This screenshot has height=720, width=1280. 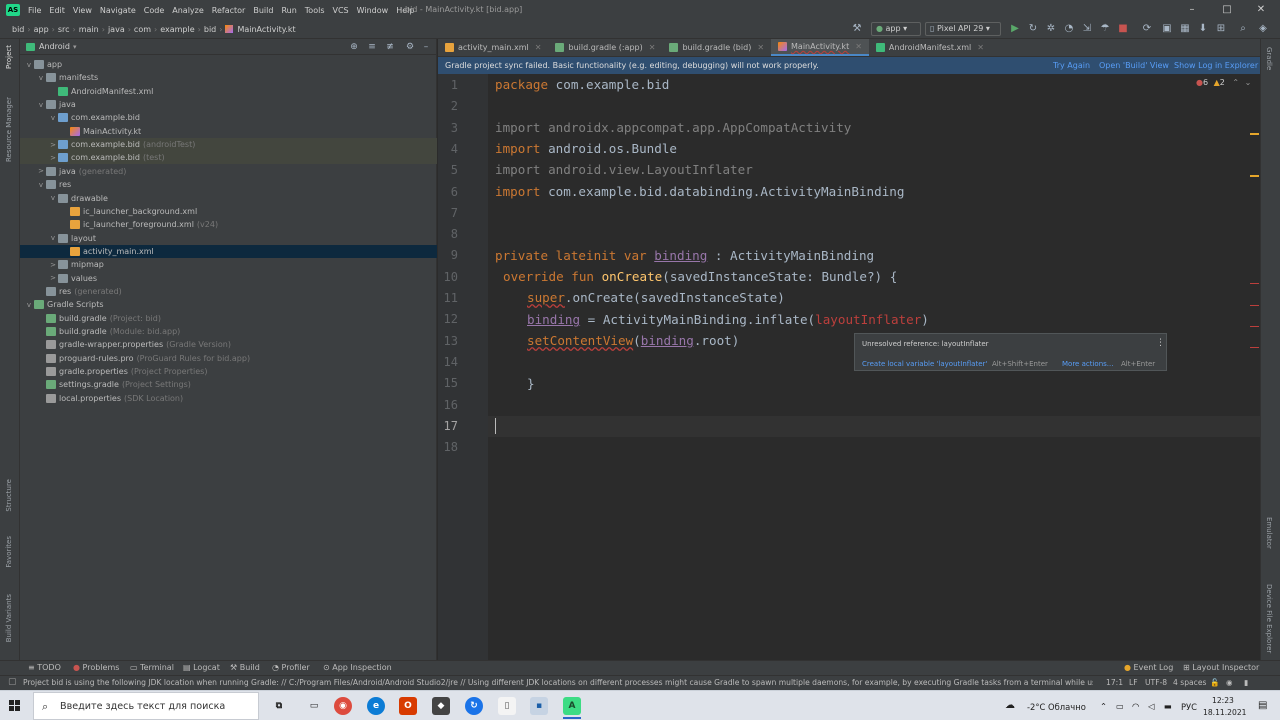 I want to click on tool-build: ⚒ Build, so click(x=245, y=667).